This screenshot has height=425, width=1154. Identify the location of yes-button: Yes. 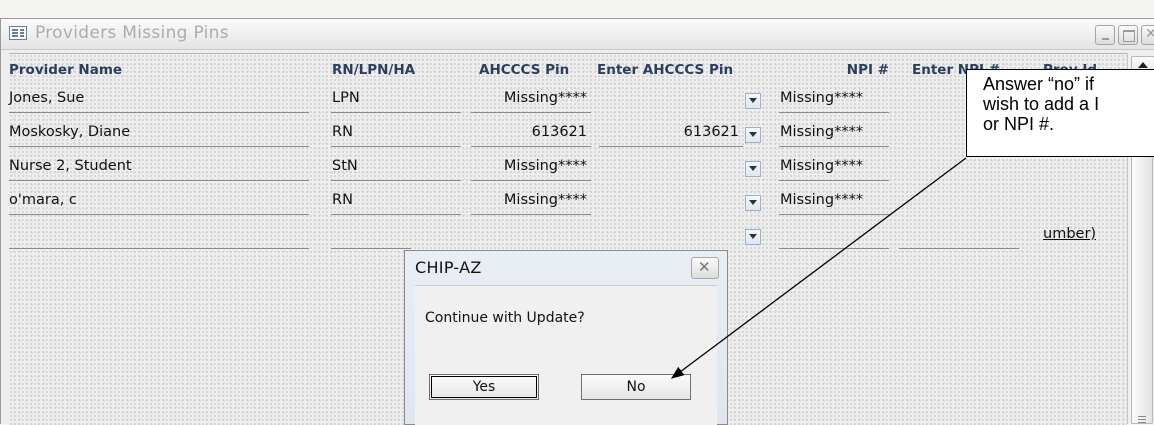
(484, 387).